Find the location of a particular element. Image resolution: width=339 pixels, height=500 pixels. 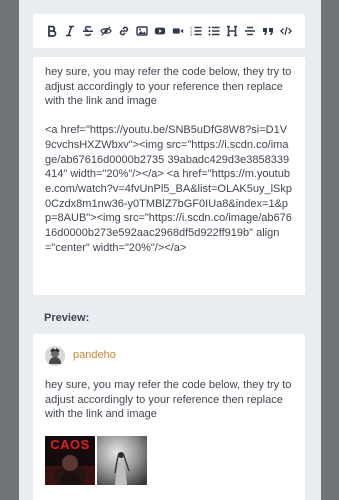

album-cover-link-1: CAOS is located at coordinates (70, 460).